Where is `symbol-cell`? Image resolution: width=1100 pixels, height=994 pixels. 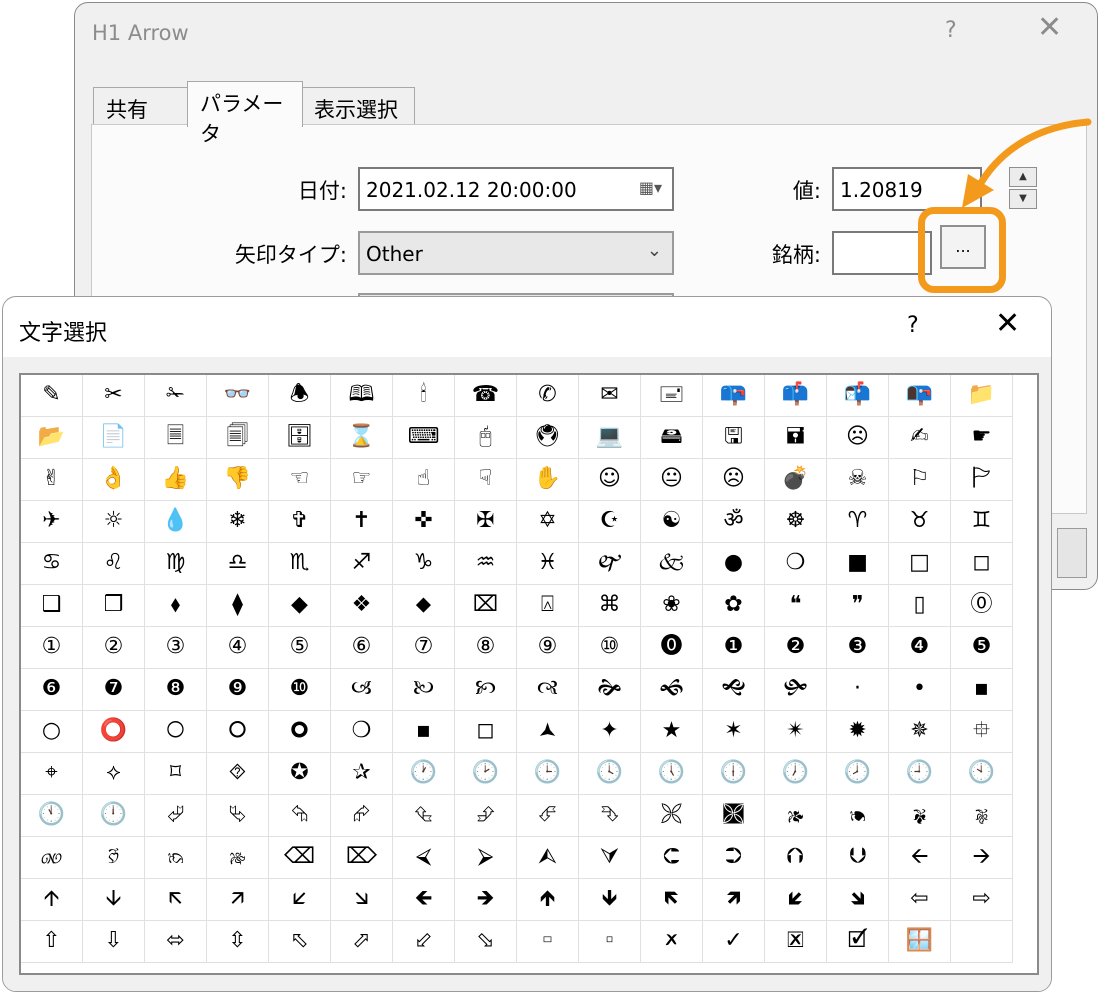 symbol-cell is located at coordinates (982, 942).